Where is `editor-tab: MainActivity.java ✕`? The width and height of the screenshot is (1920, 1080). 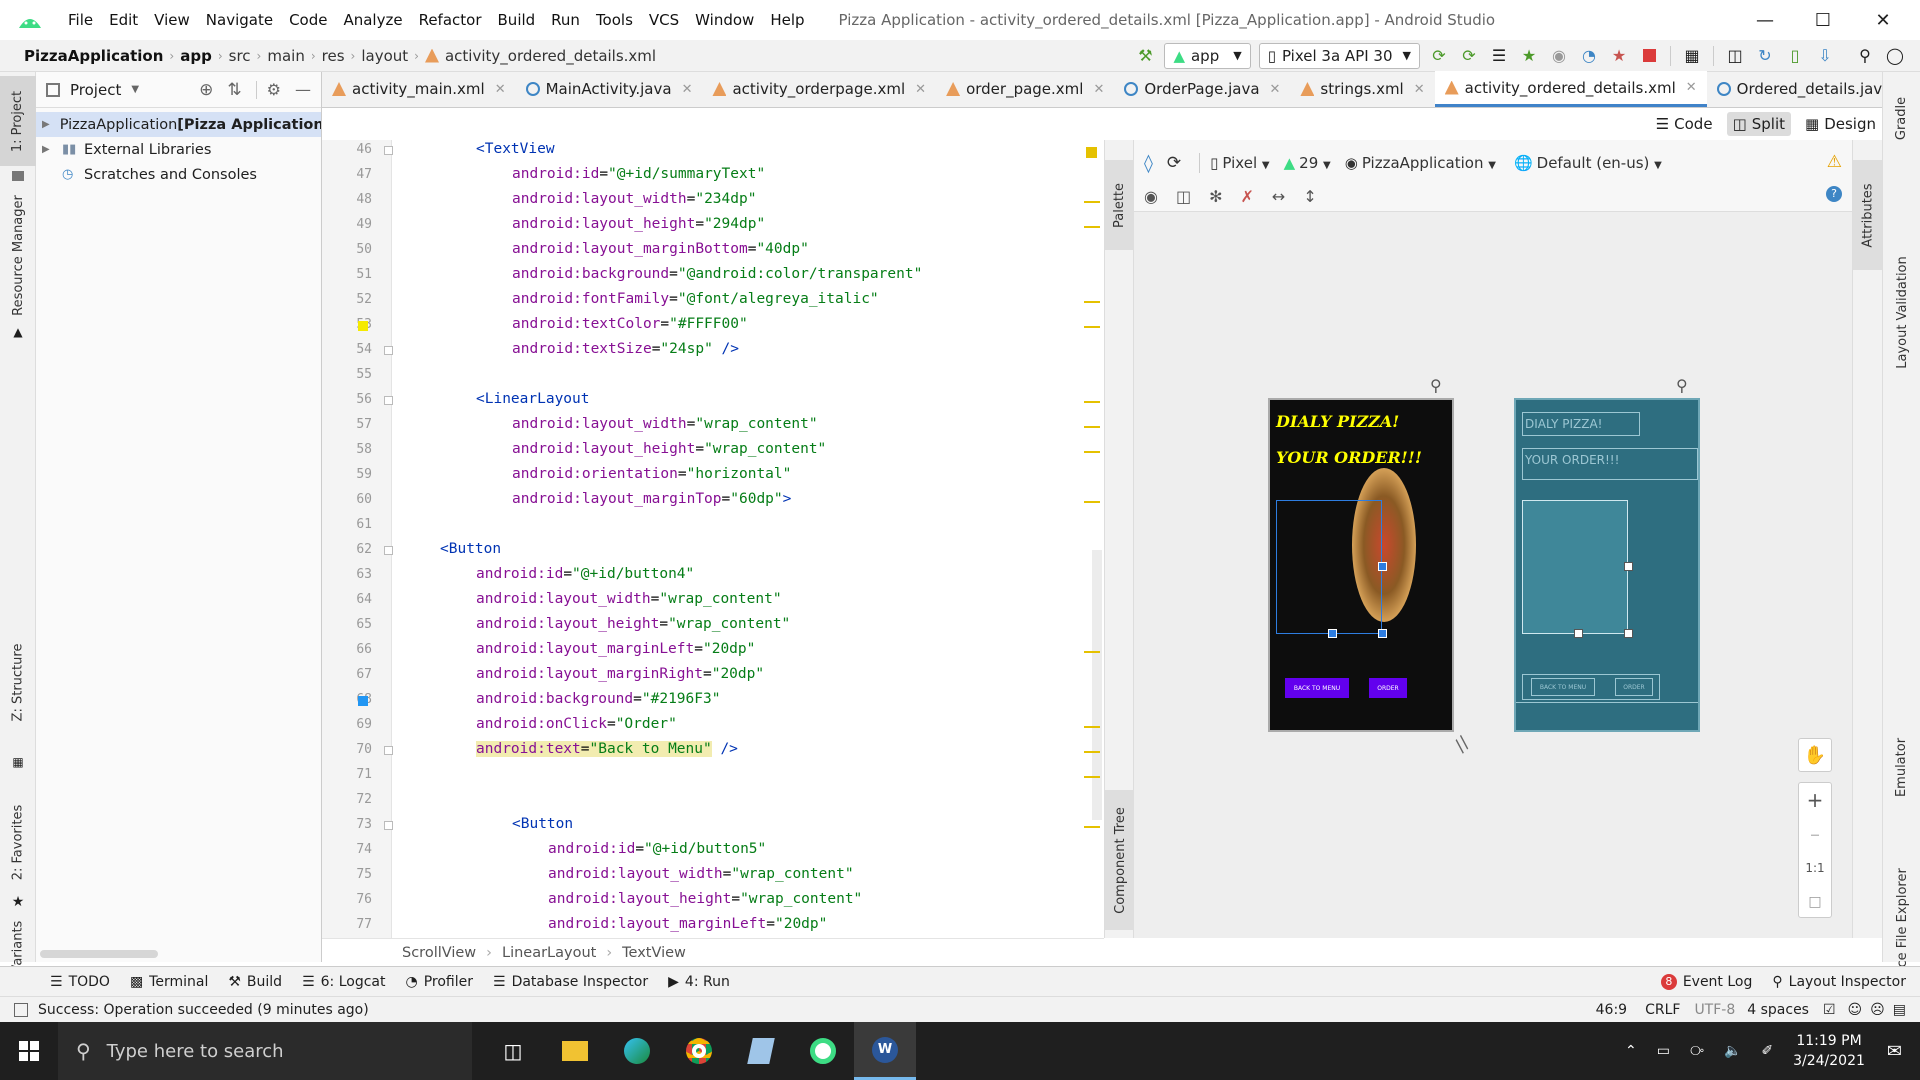 editor-tab: MainActivity.java ✕ is located at coordinates (609, 89).